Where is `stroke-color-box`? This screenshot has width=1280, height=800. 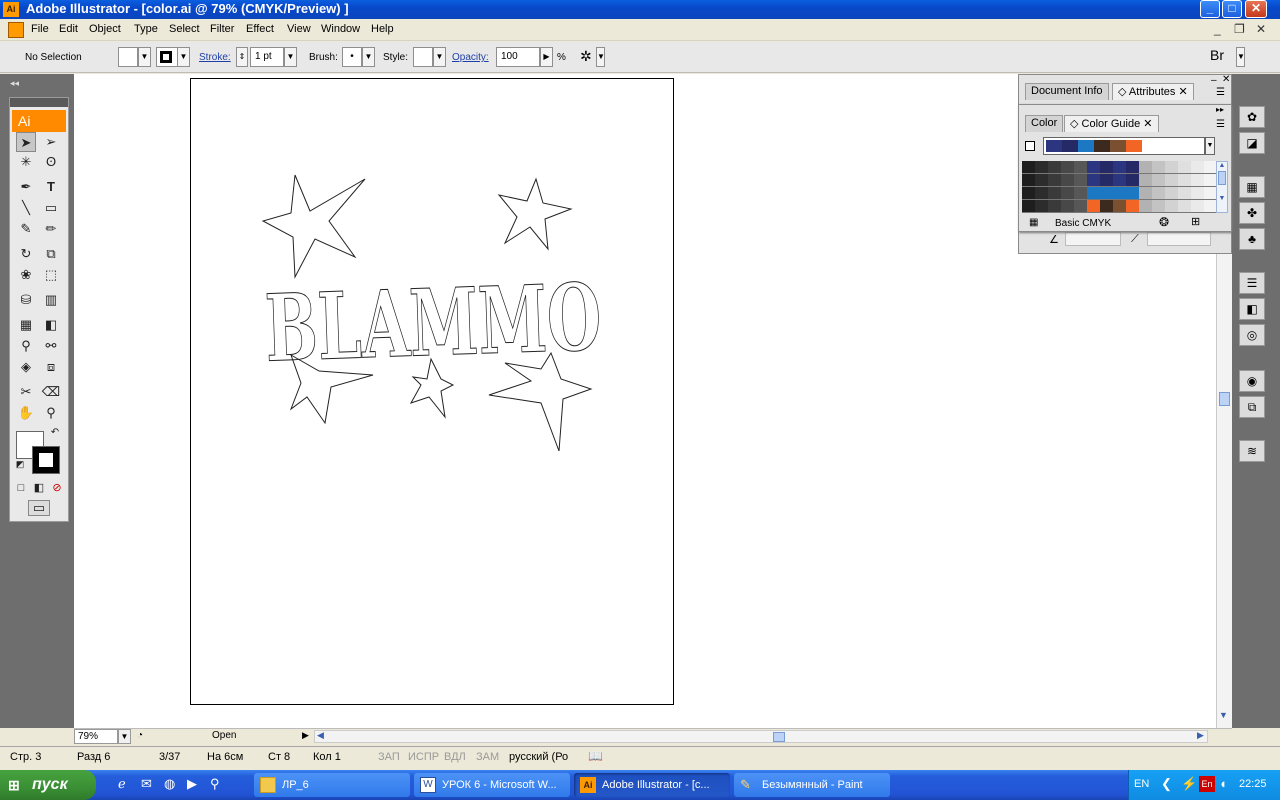
stroke-color-box is located at coordinates (46, 460).